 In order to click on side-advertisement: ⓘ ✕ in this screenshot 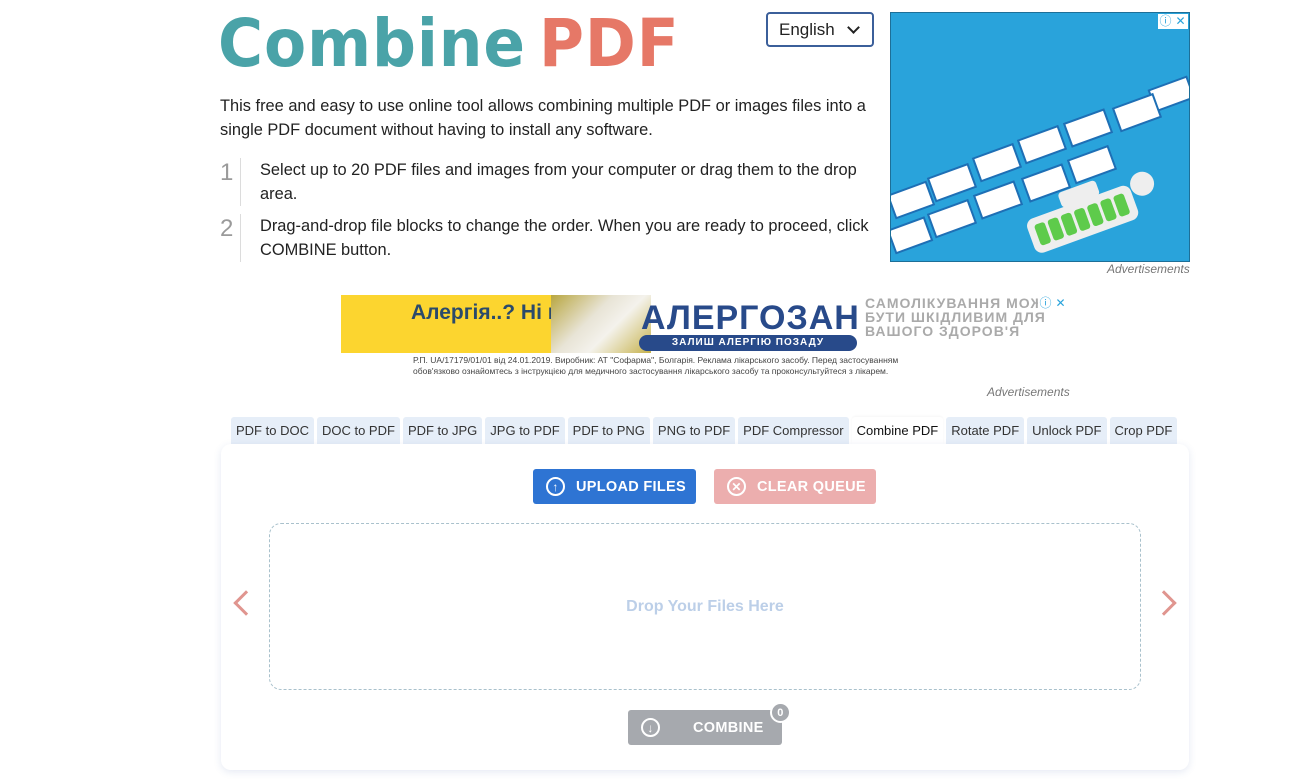, I will do `click(1040, 137)`.